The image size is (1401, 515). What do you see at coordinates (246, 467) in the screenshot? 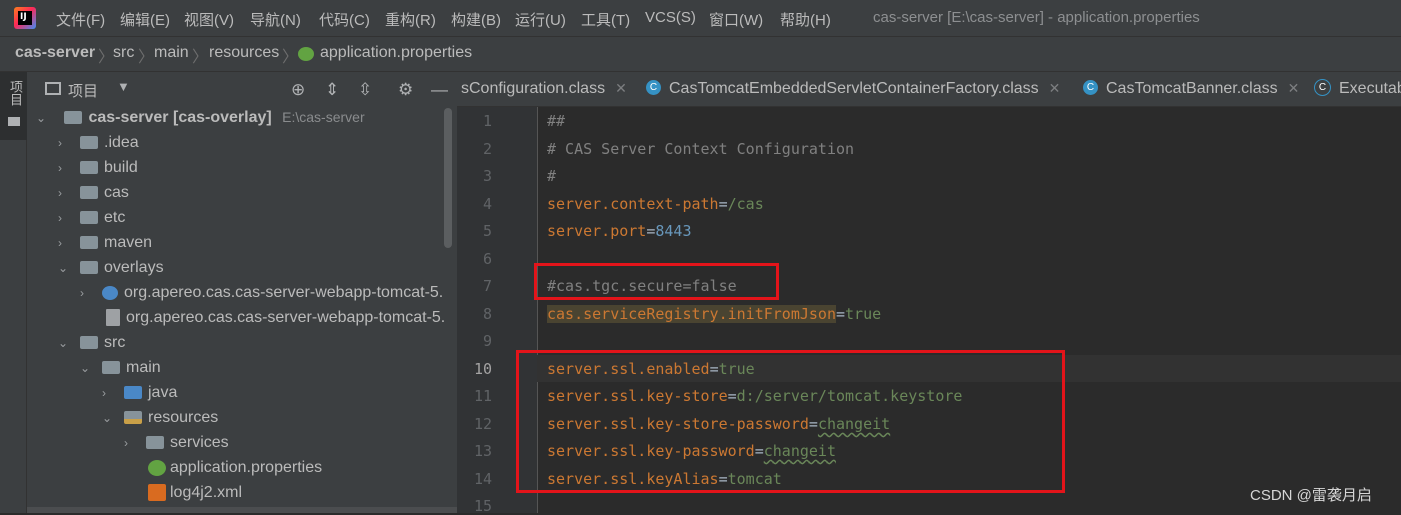
I see `tree-item-label: application.properties` at bounding box center [246, 467].